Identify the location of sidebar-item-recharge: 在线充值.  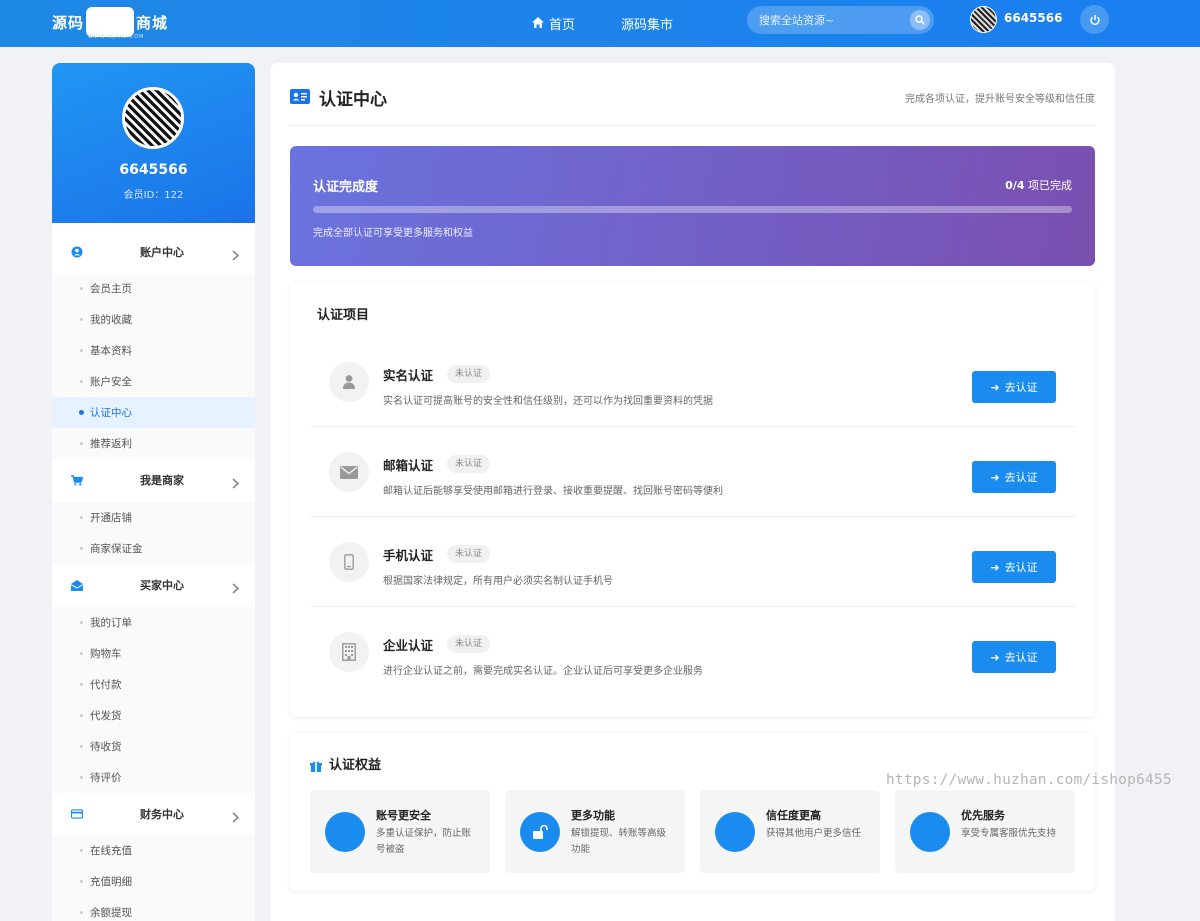
(153, 850).